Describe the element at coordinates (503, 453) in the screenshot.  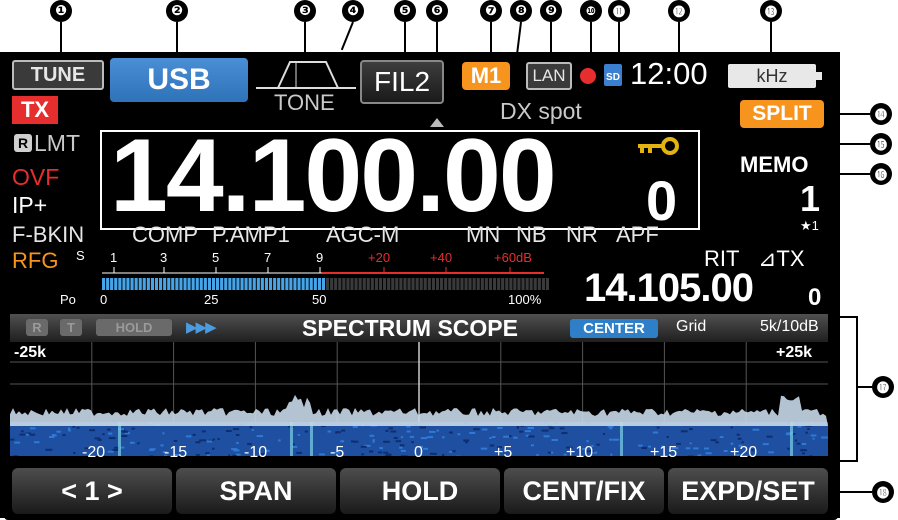
I see `axis-label: +5` at that location.